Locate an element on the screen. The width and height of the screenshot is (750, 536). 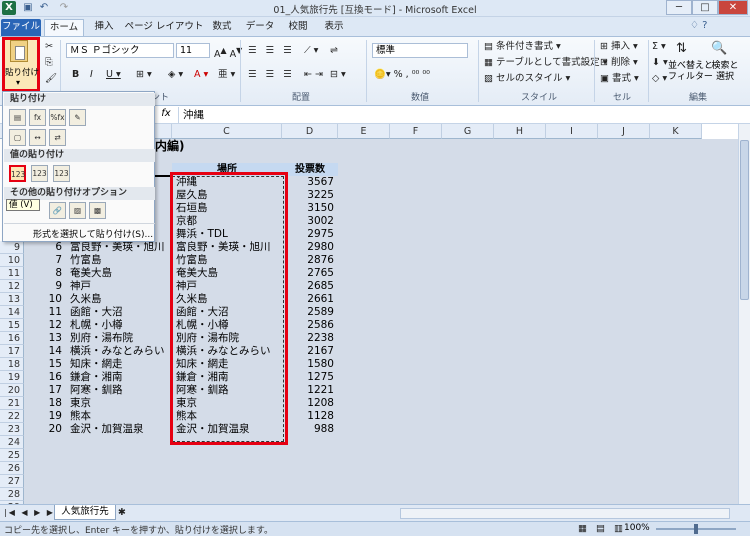
cell-votes: 2167 is located at coordinates (310, 351).